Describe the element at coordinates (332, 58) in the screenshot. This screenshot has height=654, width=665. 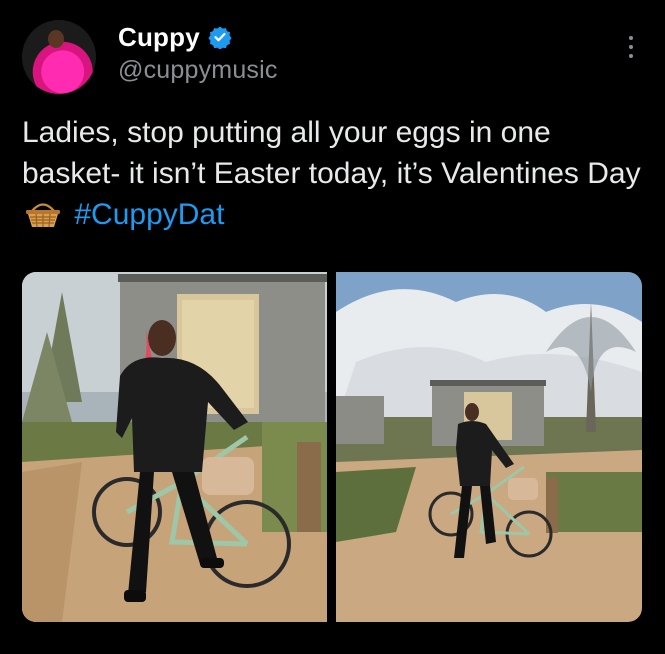
I see `tweet-header: Cuppy @cuppymusic` at that location.